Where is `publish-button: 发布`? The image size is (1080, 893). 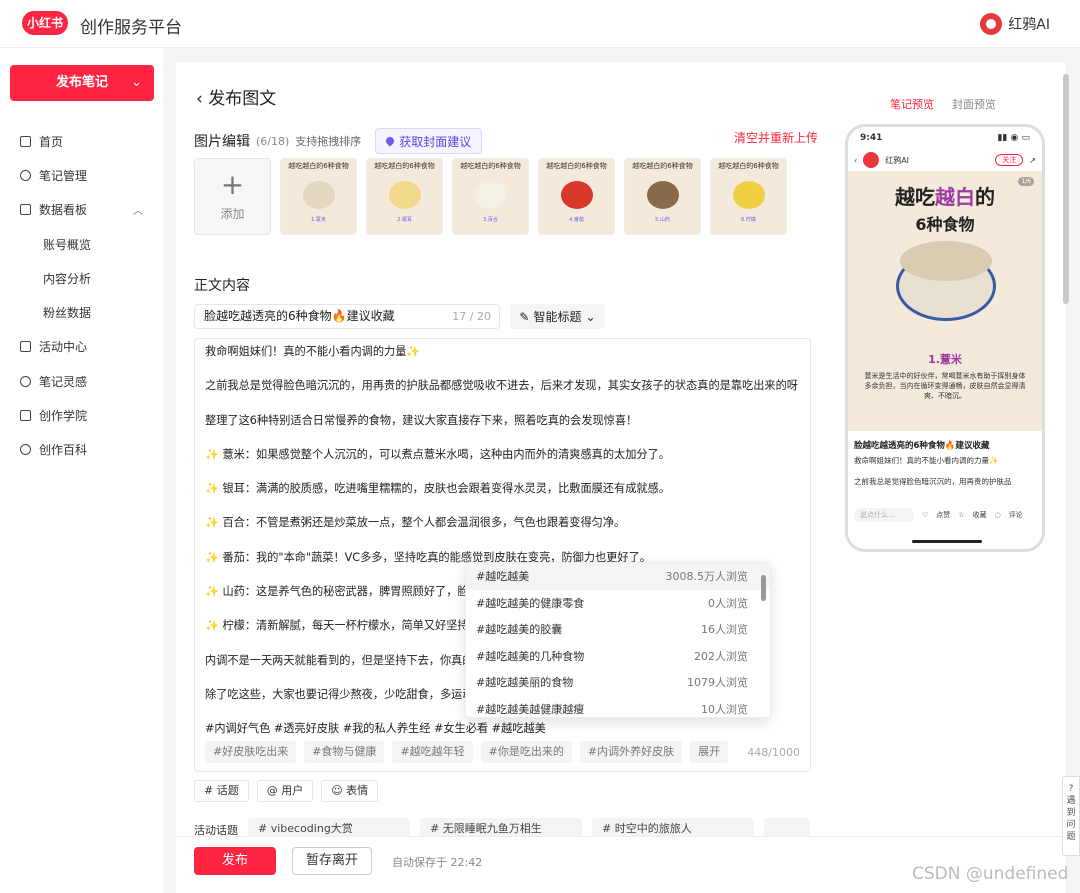
publish-button: 发布 is located at coordinates (235, 861).